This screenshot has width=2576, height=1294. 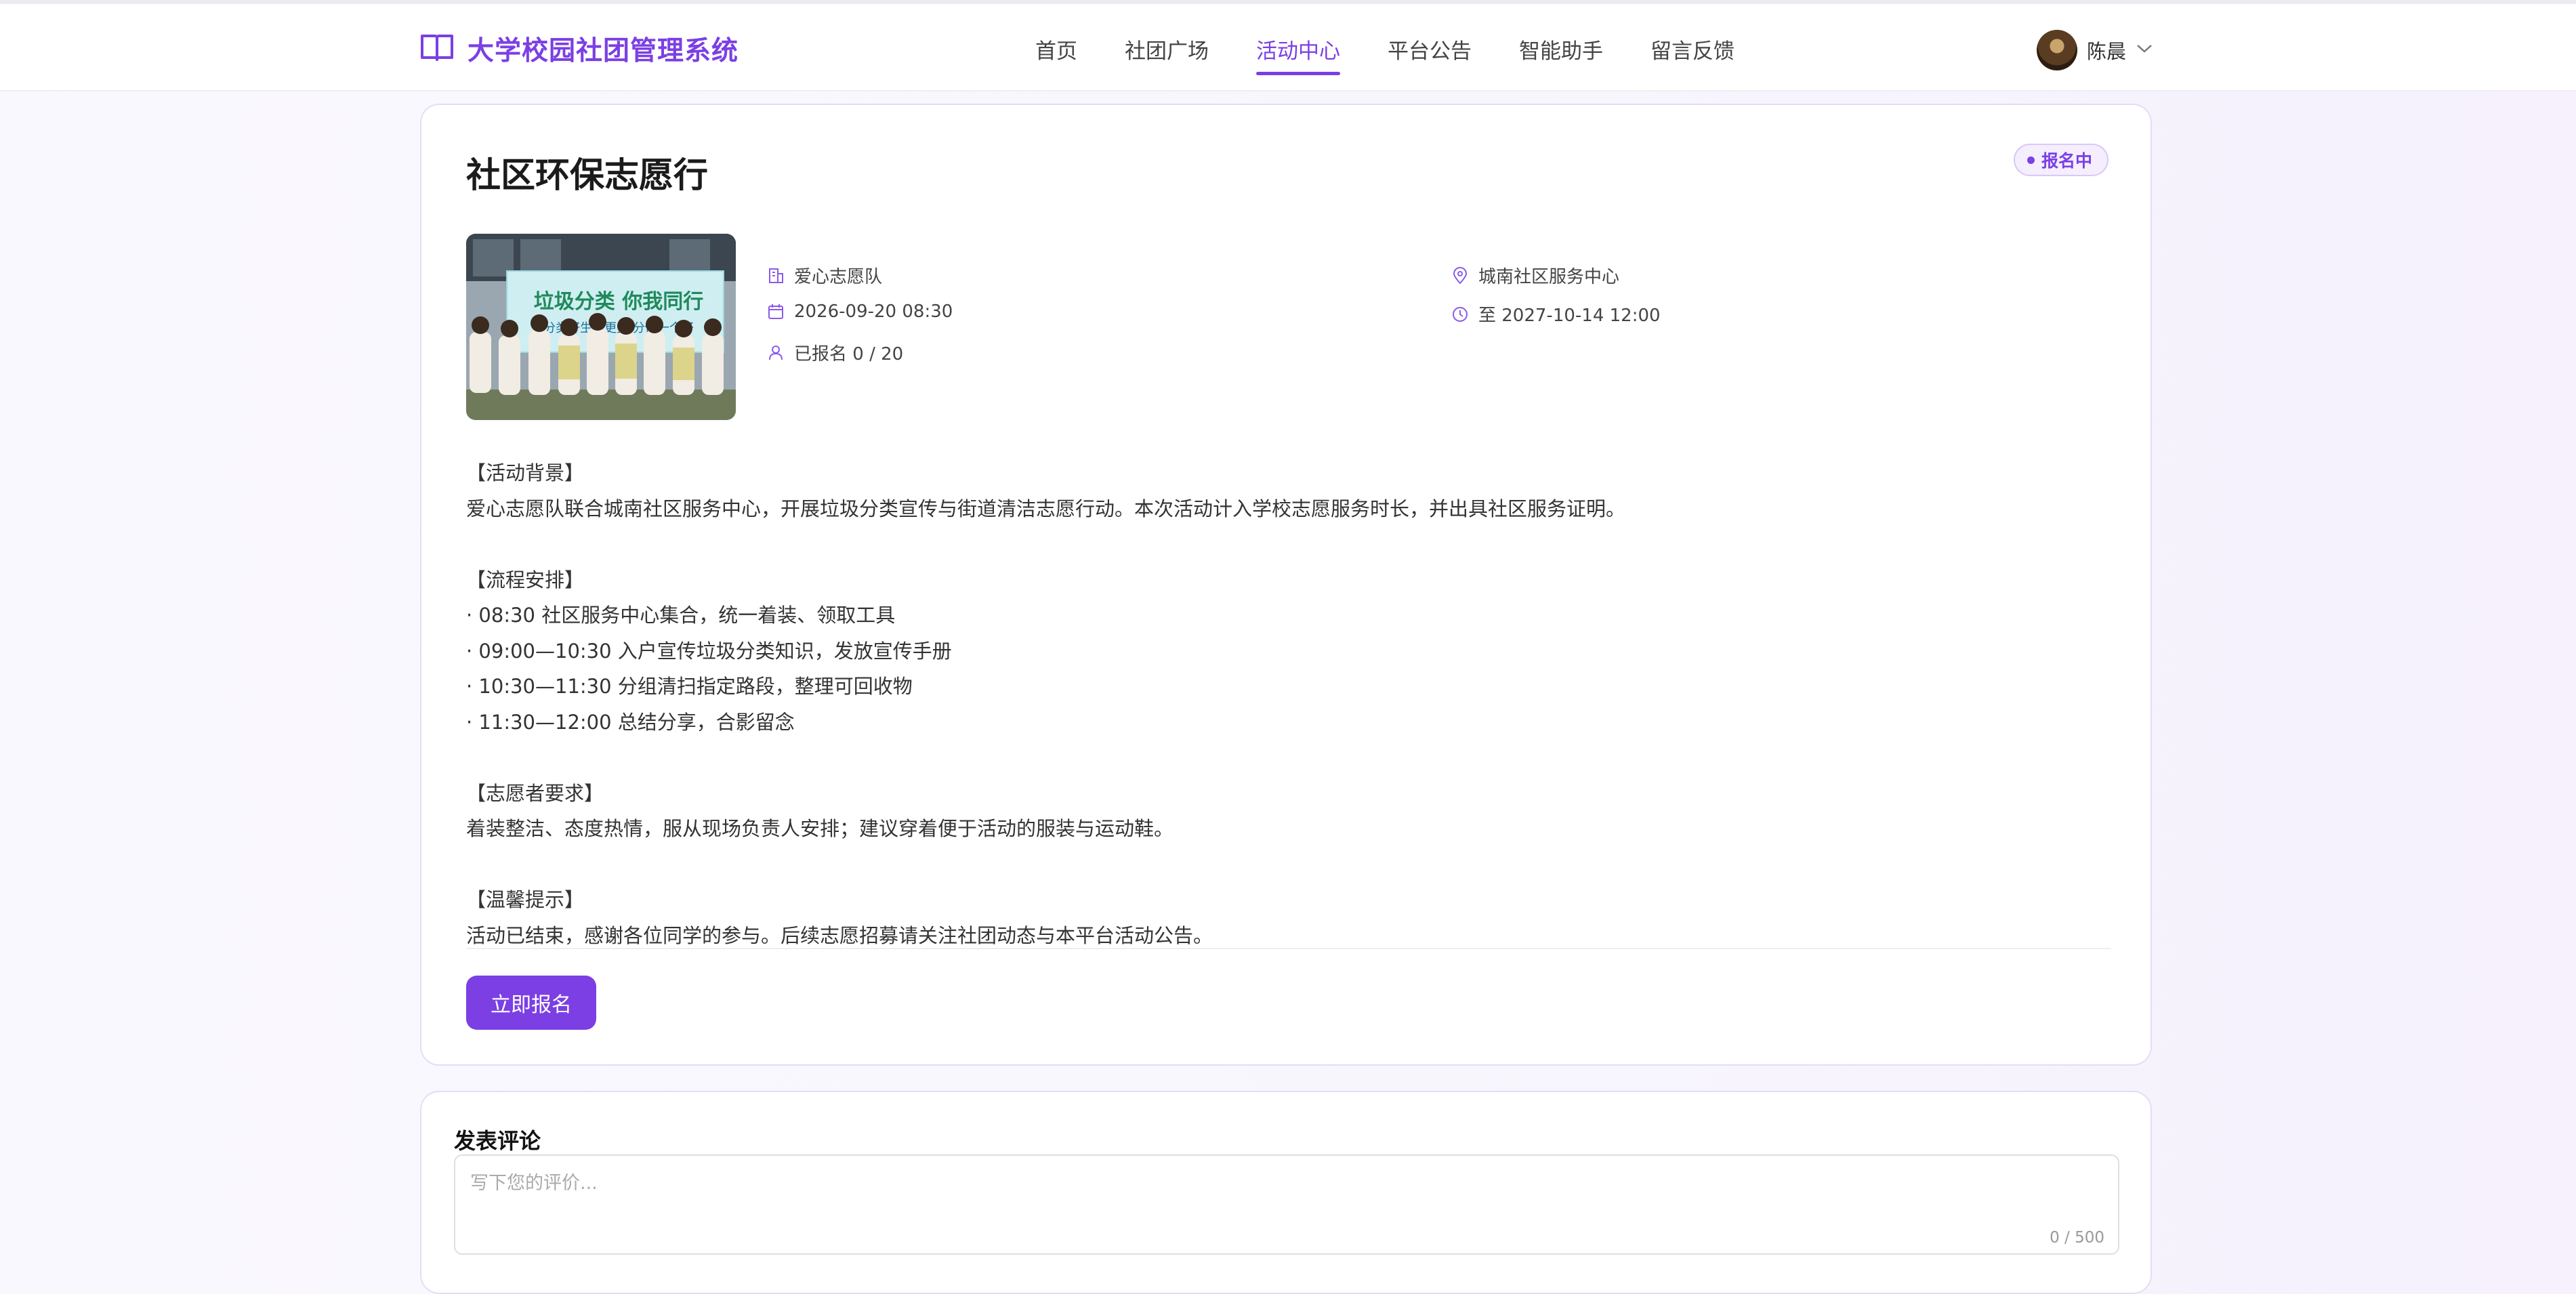 What do you see at coordinates (1167, 54) in the screenshot?
I see `nav-club-square: 社团广场` at bounding box center [1167, 54].